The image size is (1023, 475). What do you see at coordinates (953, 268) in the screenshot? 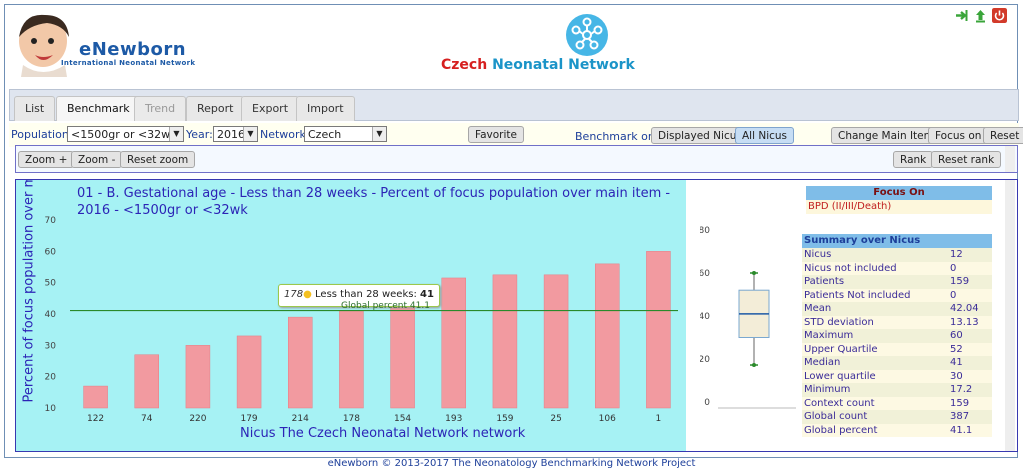
I see `summary-value: 0` at bounding box center [953, 268].